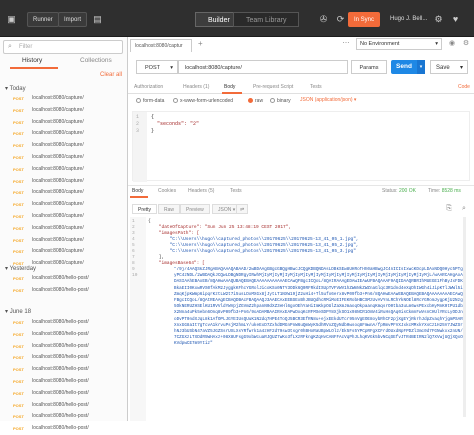 Image resolution: width=474 pixels, height=435 pixels. I want to click on radio-form-data: form-data, so click(150, 101).